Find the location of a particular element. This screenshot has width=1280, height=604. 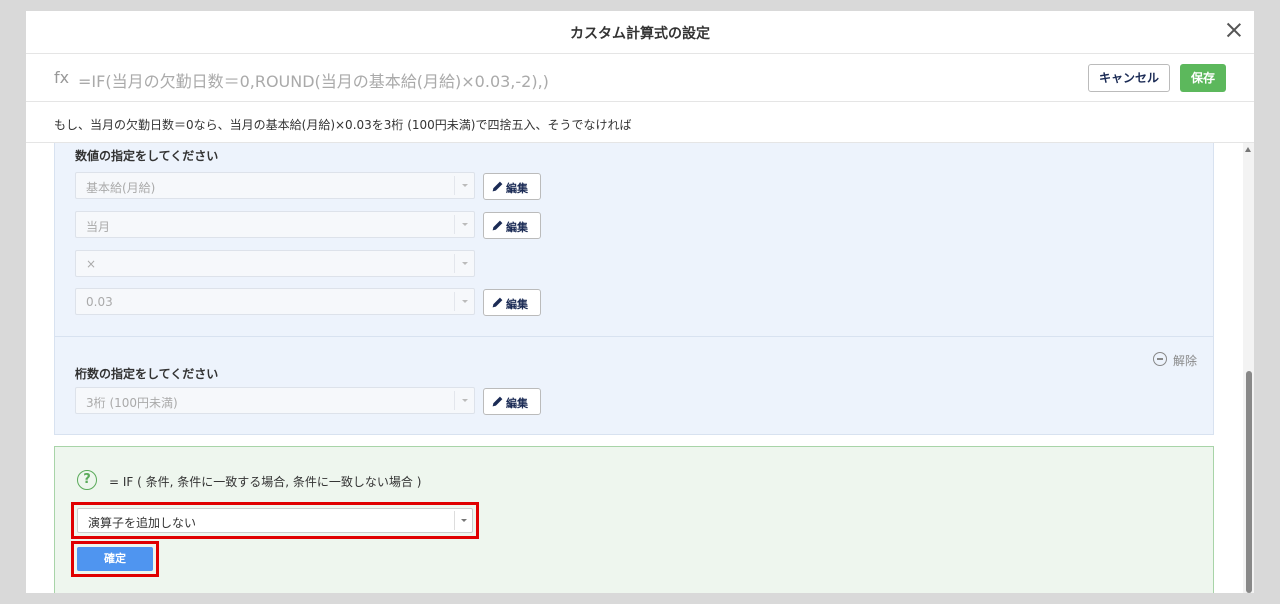

vertical-scrollbar is located at coordinates (1248, 368).